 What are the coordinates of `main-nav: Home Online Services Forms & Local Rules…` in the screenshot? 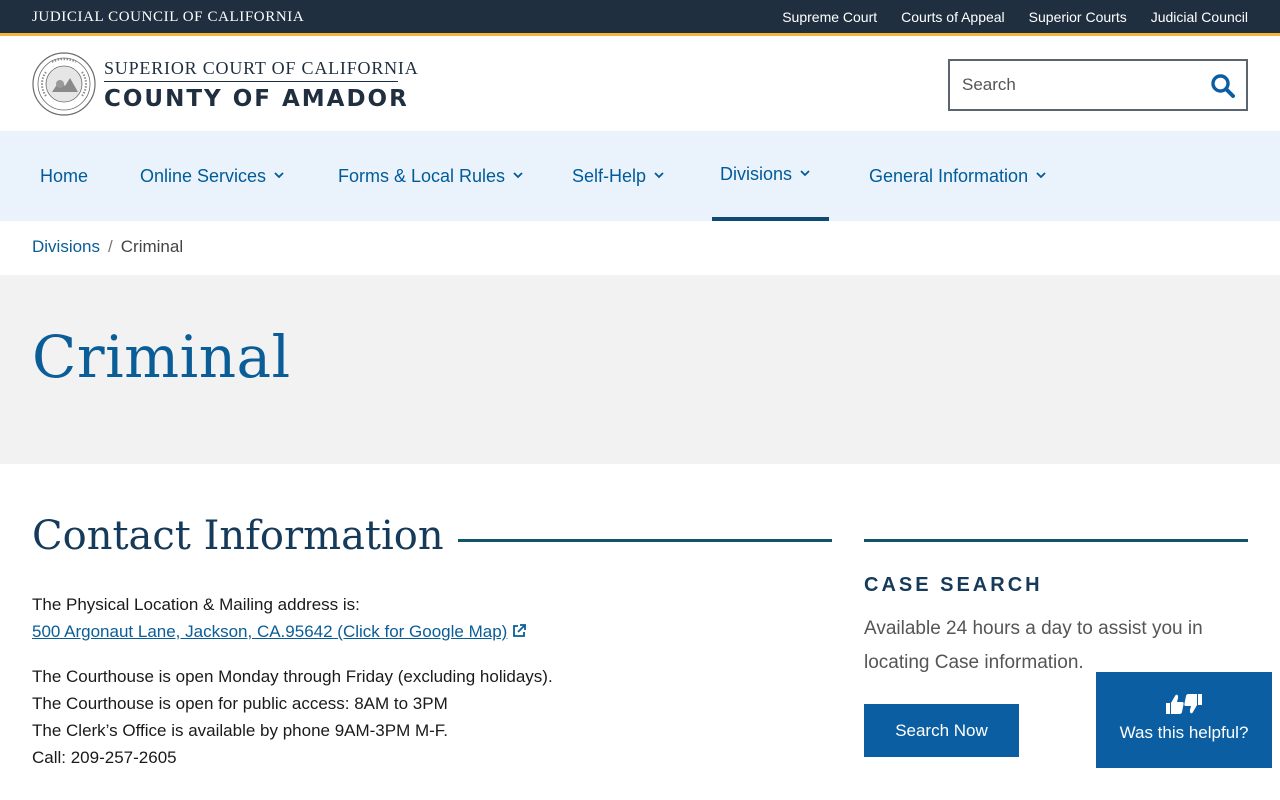 It's located at (640, 176).